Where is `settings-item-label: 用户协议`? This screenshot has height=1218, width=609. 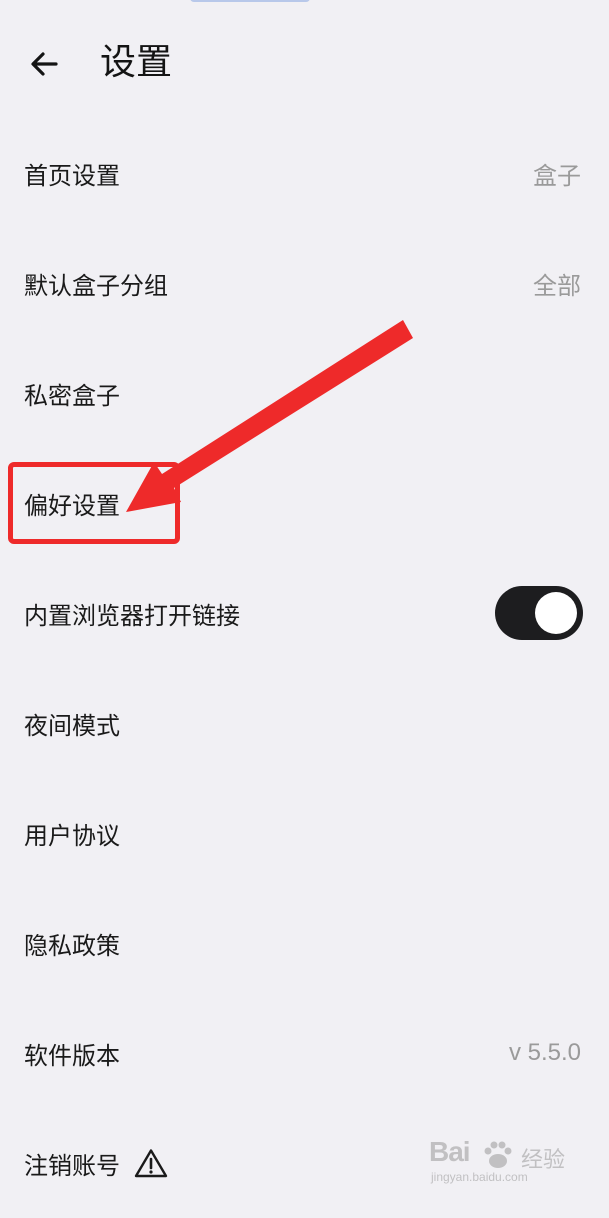
settings-item-label: 用户协议 is located at coordinates (72, 835).